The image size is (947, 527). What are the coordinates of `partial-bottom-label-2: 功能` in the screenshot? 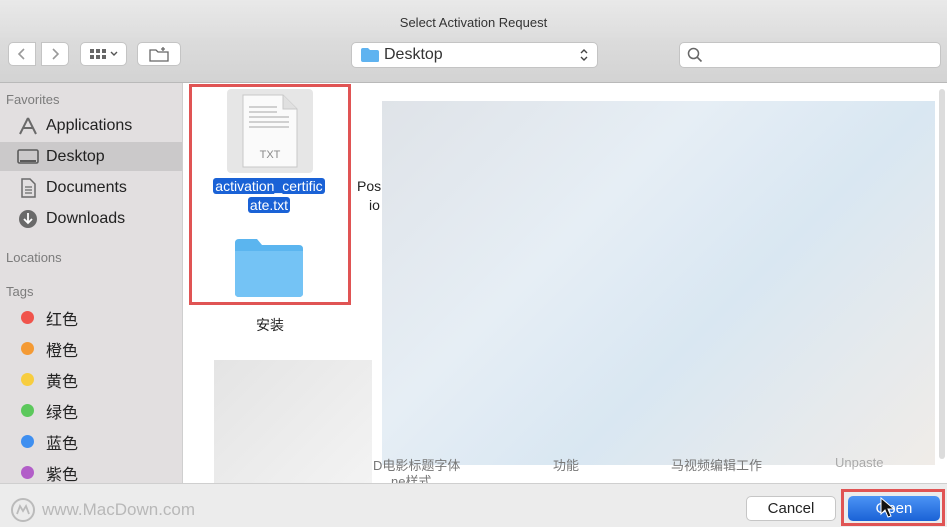 It's located at (566, 464).